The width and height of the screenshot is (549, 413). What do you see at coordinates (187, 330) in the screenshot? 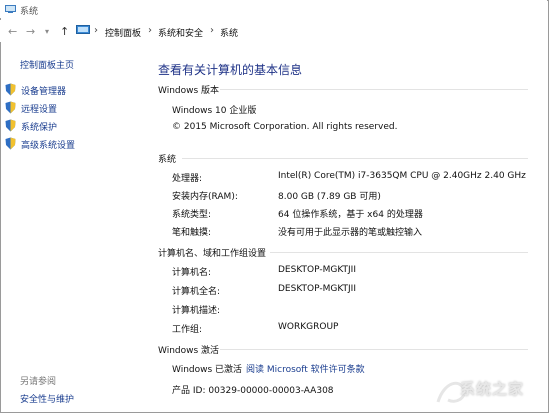
I see `workgroup-label: 工作组:` at bounding box center [187, 330].